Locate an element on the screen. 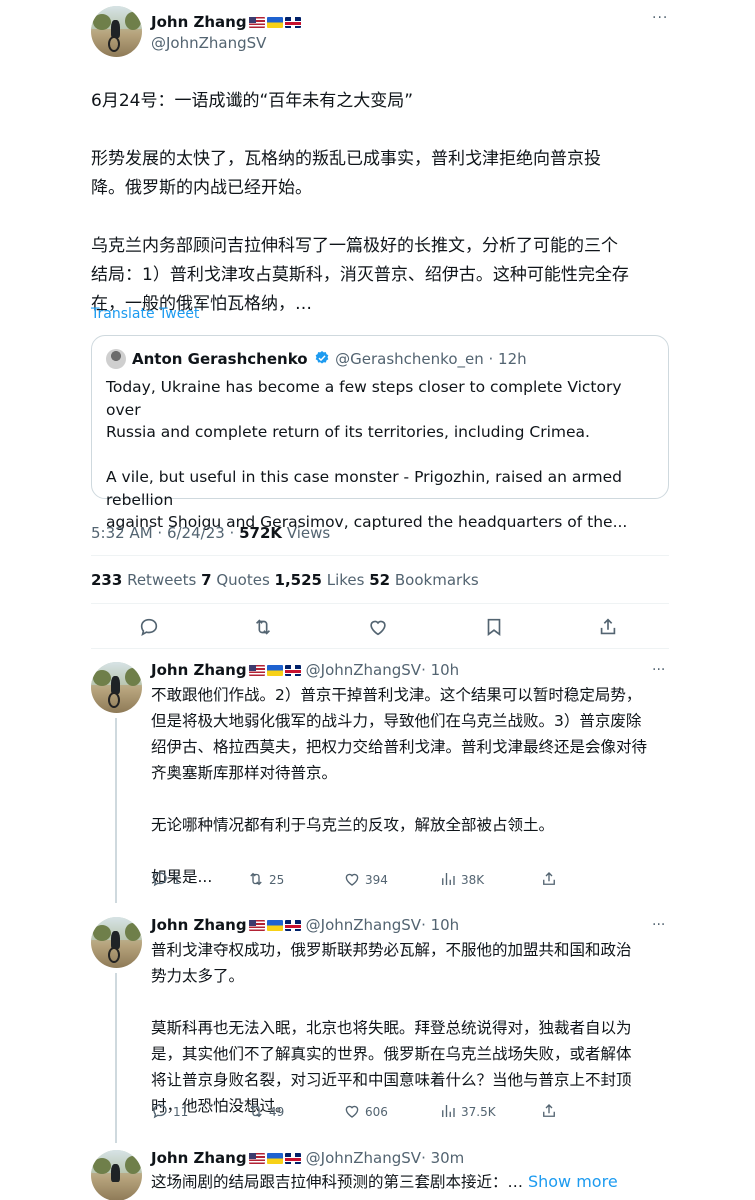  author-name-row: John Zhang is located at coordinates (226, 21).